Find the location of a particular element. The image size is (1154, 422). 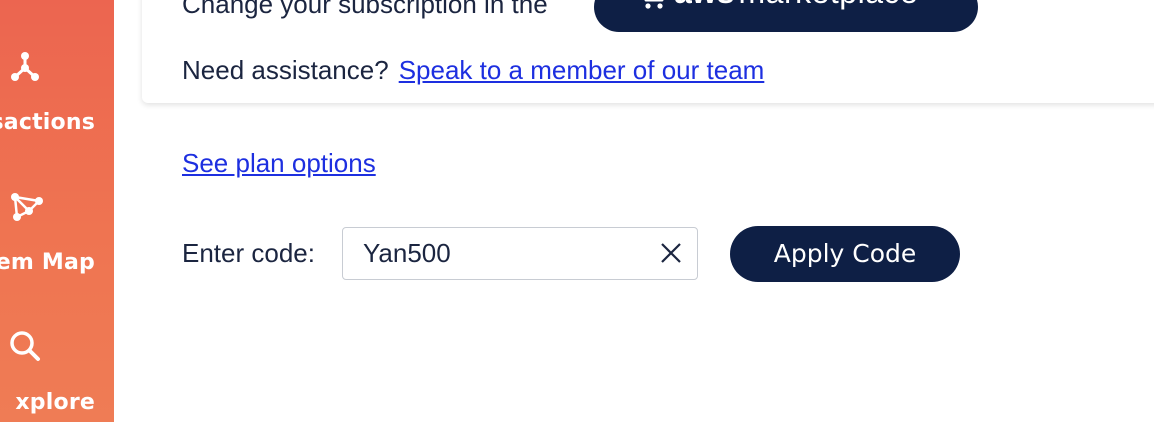

sidebar-item-label: xplore is located at coordinates (55, 402).